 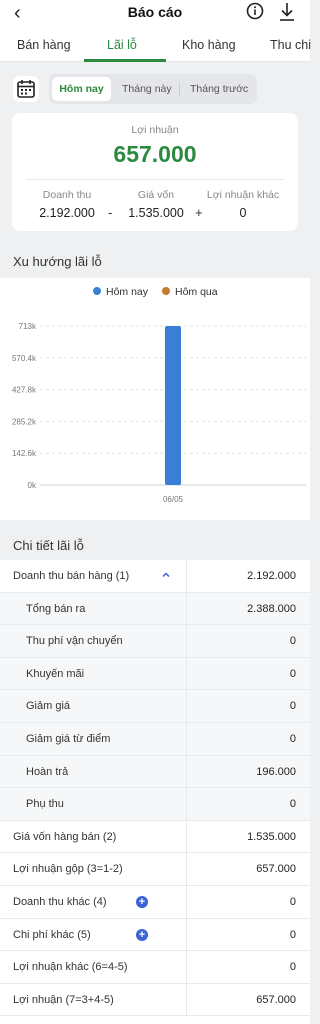 I want to click on calendar-button, so click(x=26, y=89).